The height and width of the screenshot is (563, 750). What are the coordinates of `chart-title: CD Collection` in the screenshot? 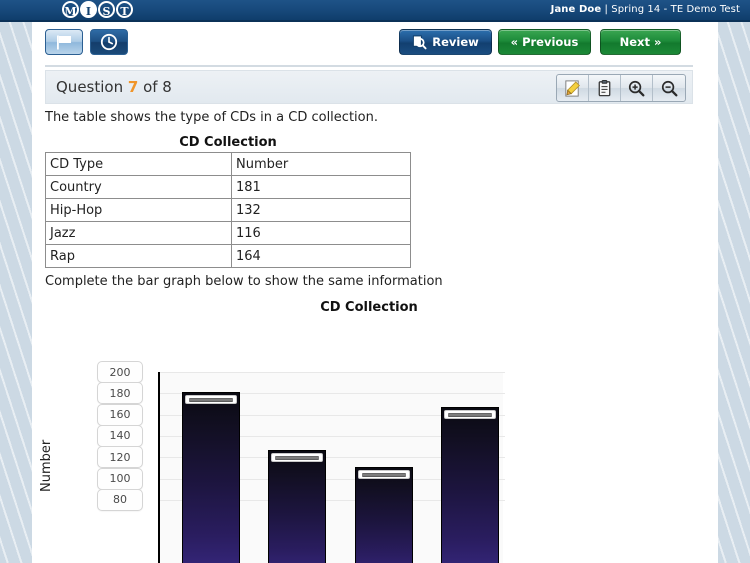 It's located at (369, 307).